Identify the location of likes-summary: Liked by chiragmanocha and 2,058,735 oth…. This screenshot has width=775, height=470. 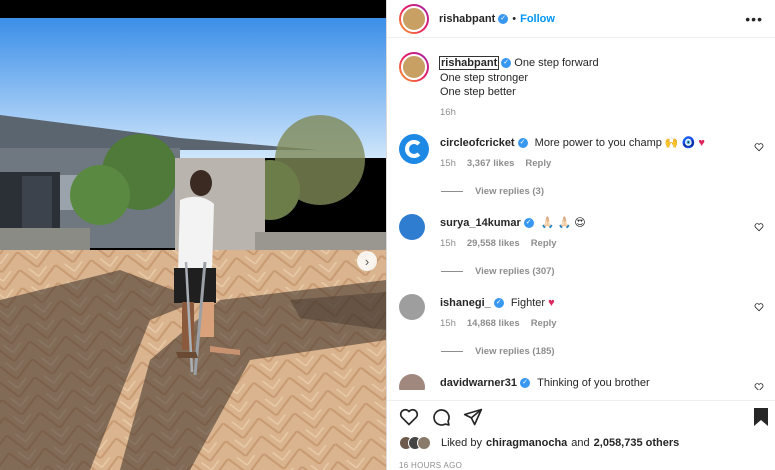
(539, 443).